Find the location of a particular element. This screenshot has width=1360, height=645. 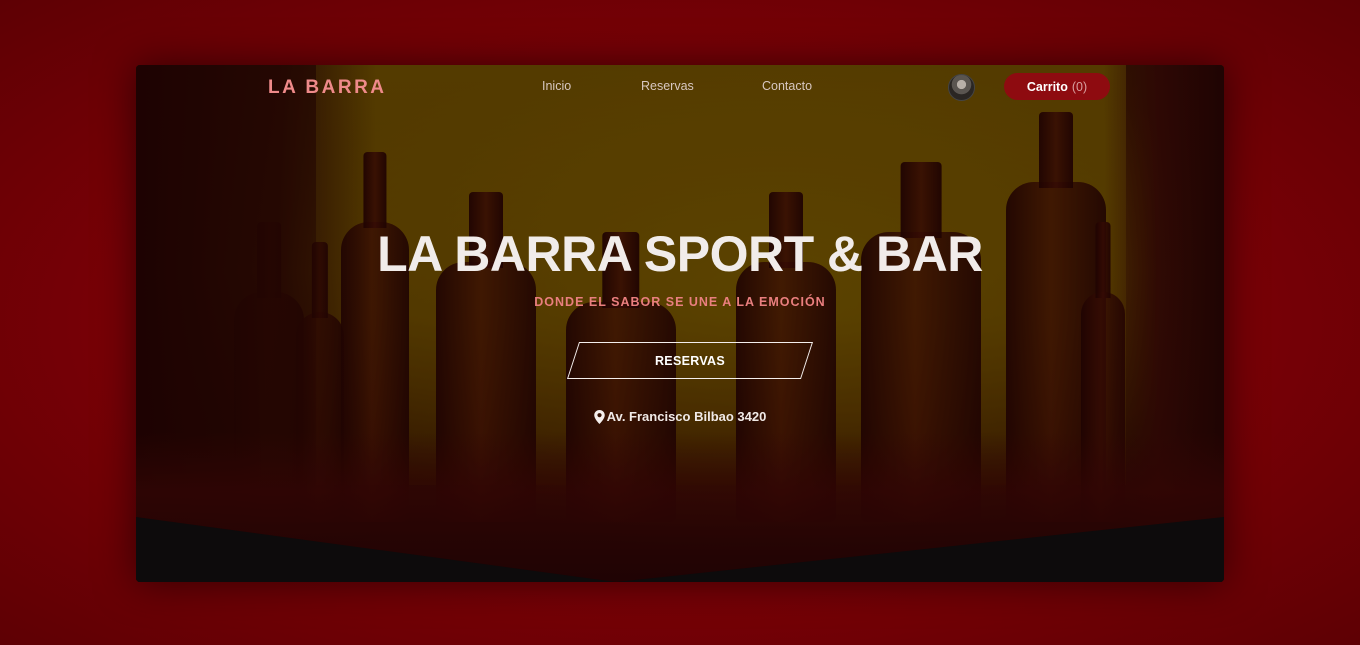

hero-title: LA BARRA SPORT & BAR is located at coordinates (680, 254).